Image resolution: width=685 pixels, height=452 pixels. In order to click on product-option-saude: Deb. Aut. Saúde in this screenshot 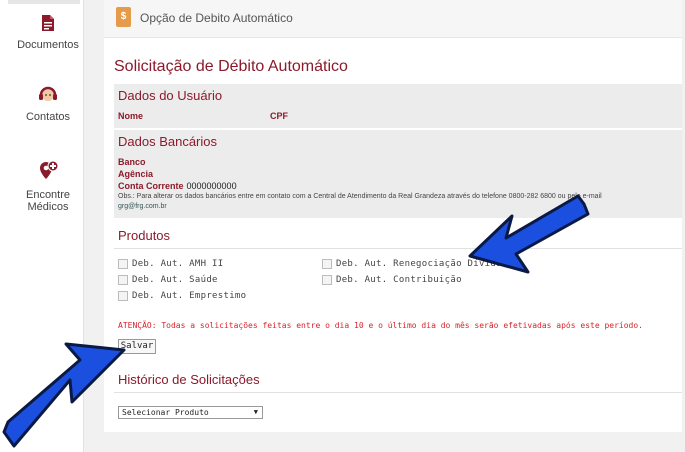, I will do `click(168, 280)`.